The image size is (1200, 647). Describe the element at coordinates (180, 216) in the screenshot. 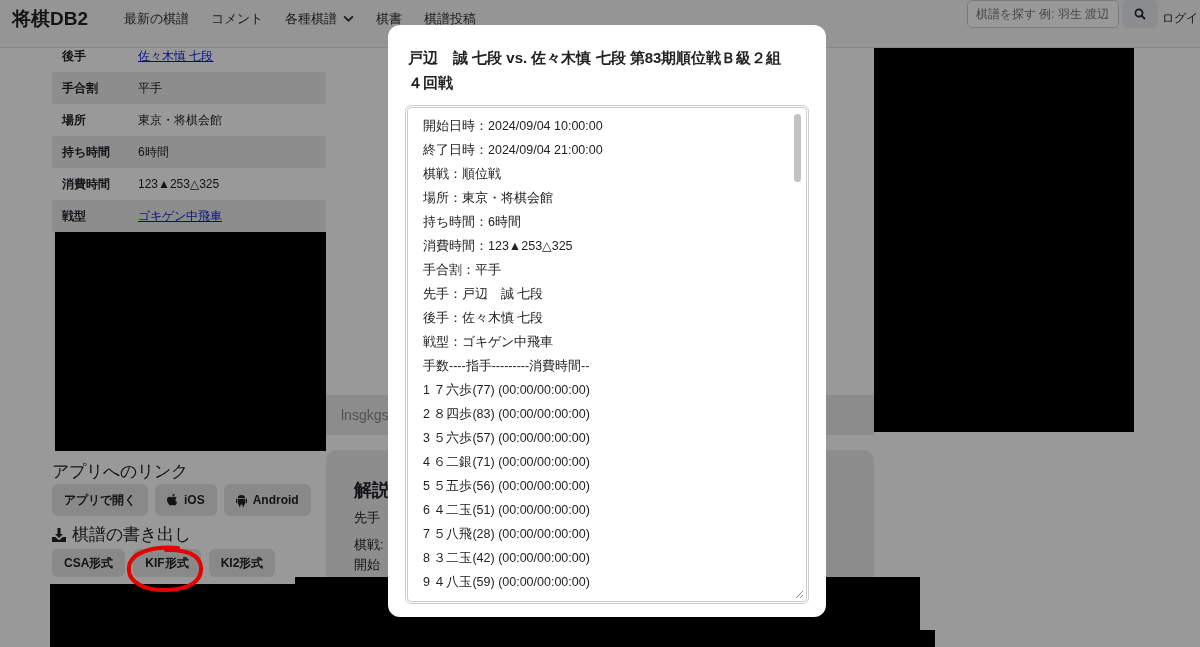

I see `value-link: ゴキゲン中飛車` at that location.